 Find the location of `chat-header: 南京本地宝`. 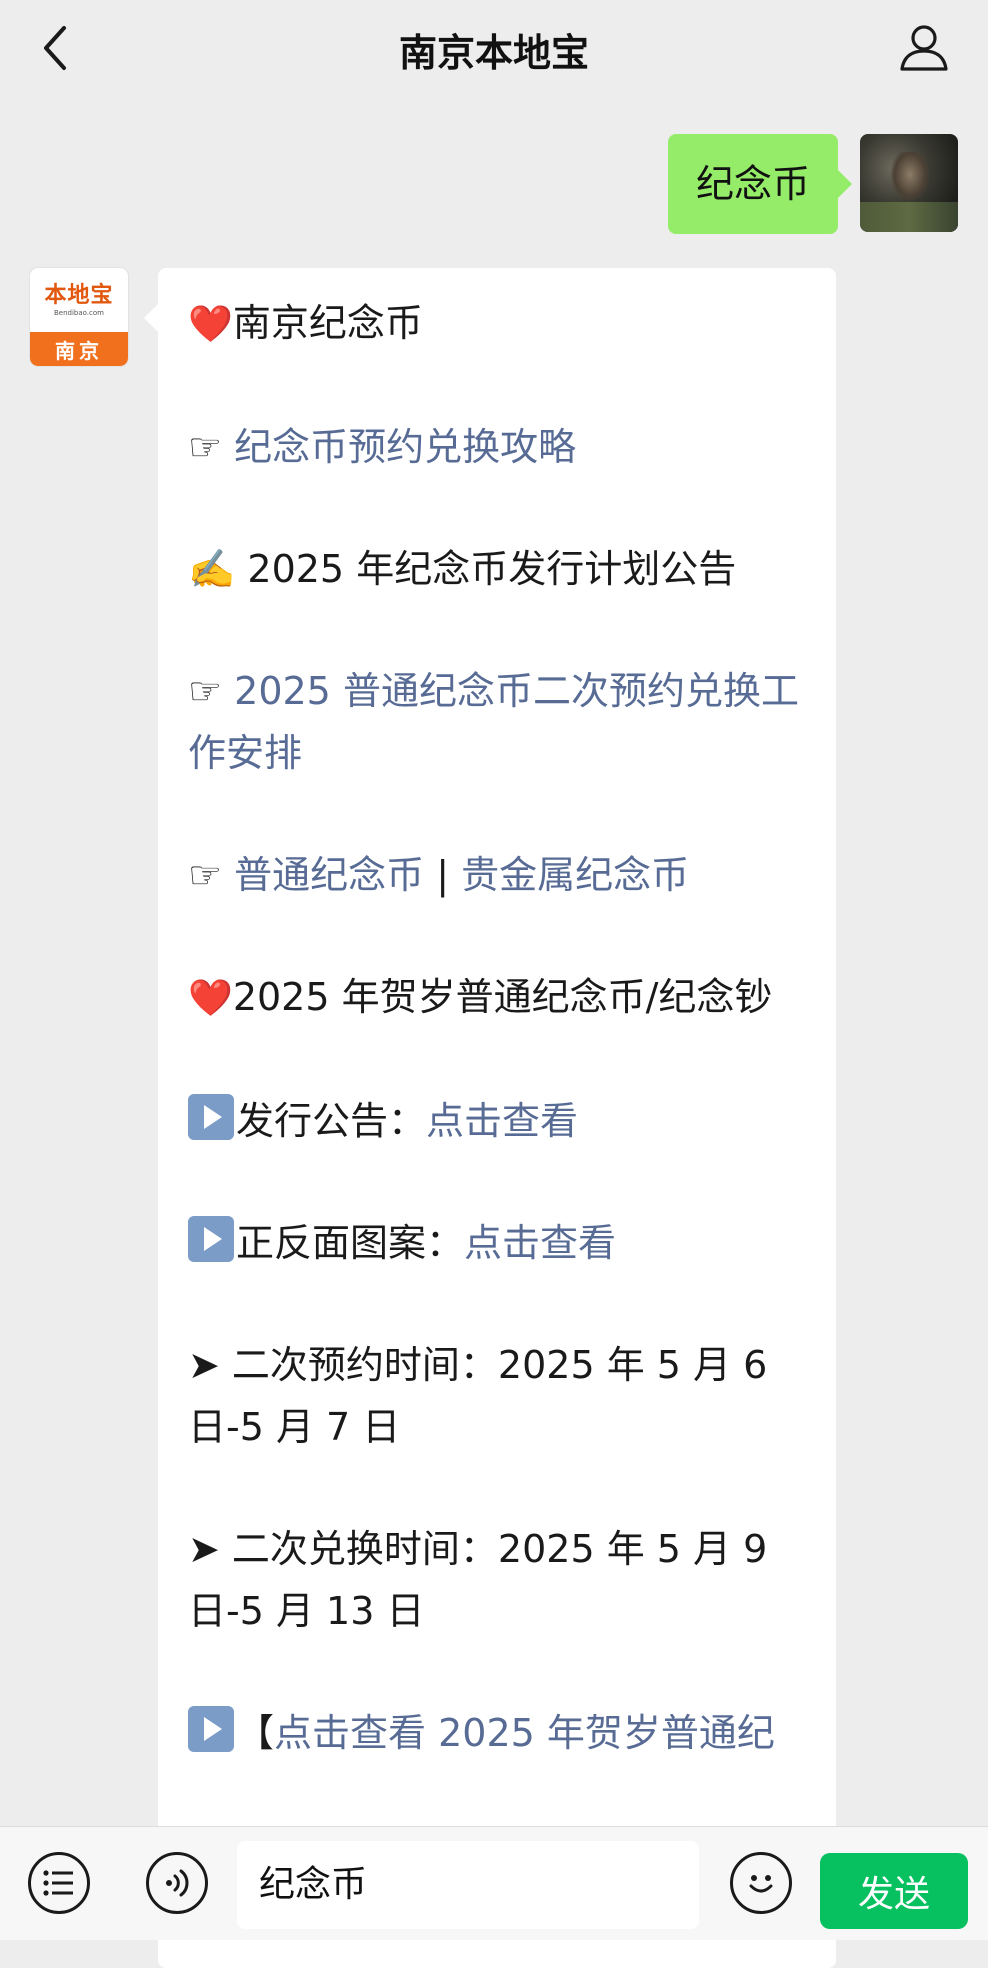

chat-header: 南京本地宝 is located at coordinates (494, 49).